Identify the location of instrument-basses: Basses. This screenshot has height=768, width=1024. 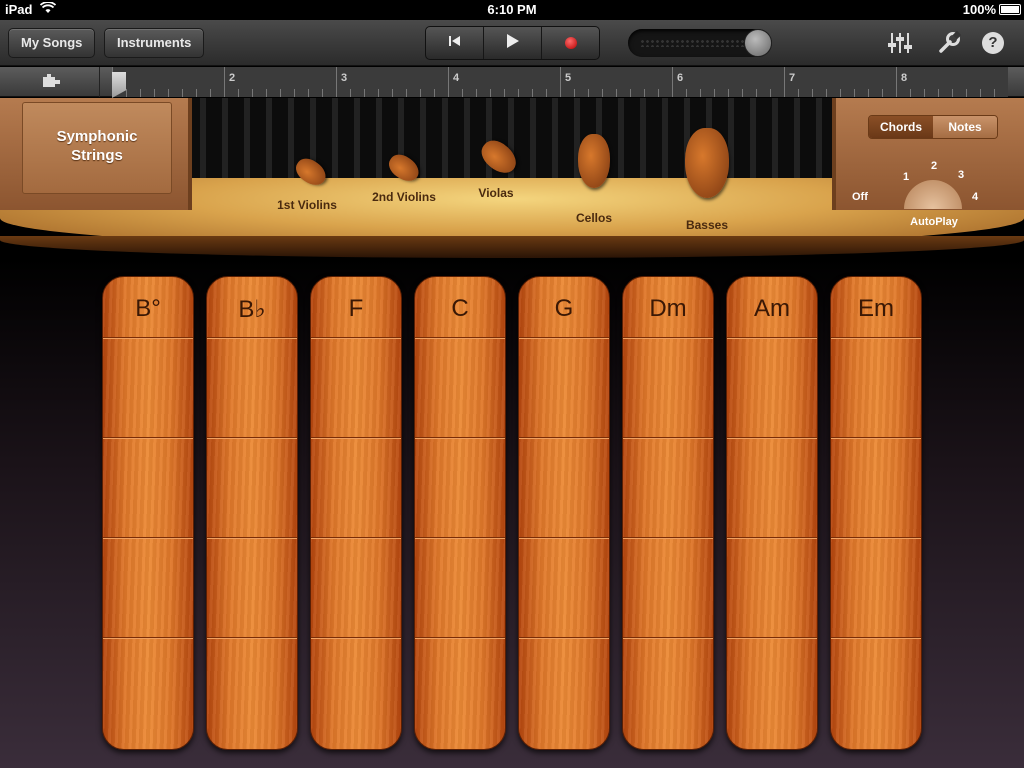
(707, 180).